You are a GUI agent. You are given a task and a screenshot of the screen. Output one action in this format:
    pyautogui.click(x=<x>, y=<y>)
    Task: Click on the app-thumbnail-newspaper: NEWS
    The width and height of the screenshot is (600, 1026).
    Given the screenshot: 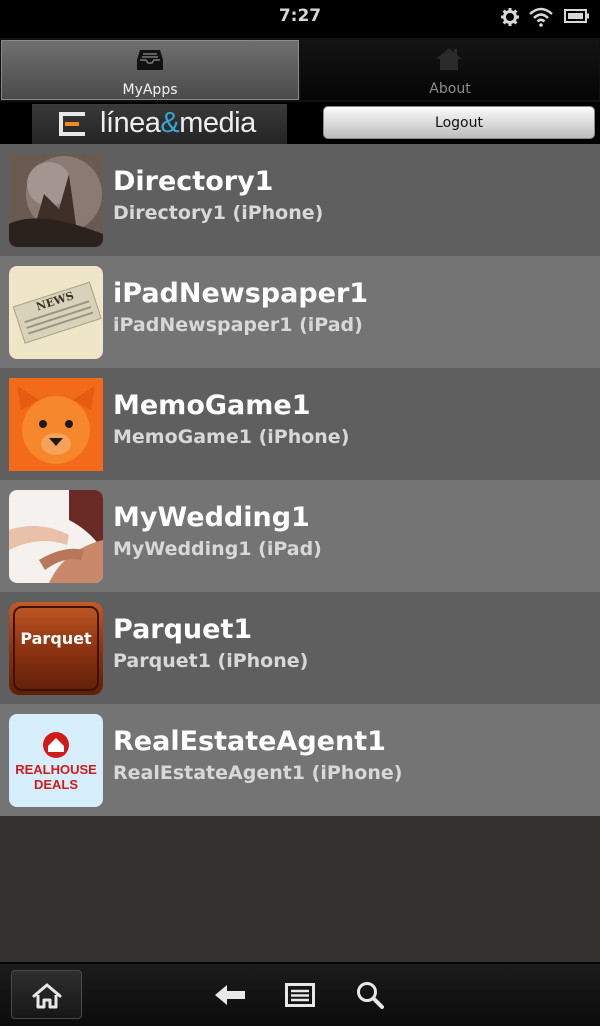 What is the action you would take?
    pyautogui.click(x=56, y=312)
    